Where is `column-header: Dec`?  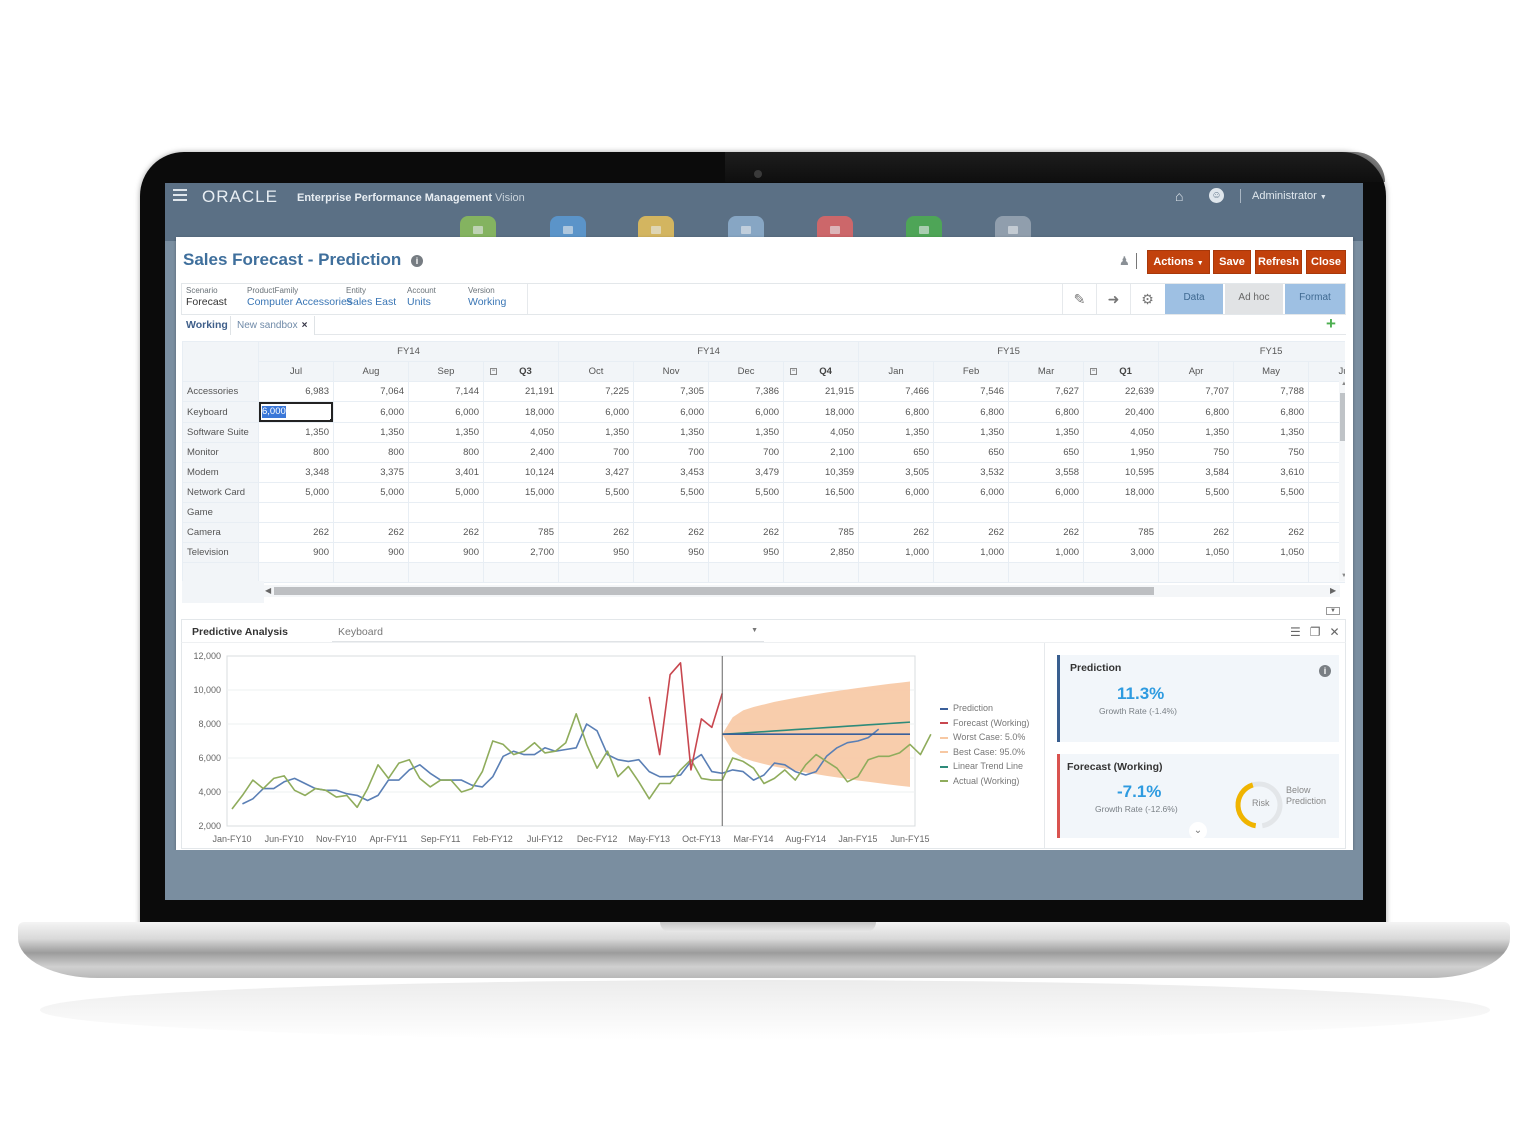 column-header: Dec is located at coordinates (746, 371).